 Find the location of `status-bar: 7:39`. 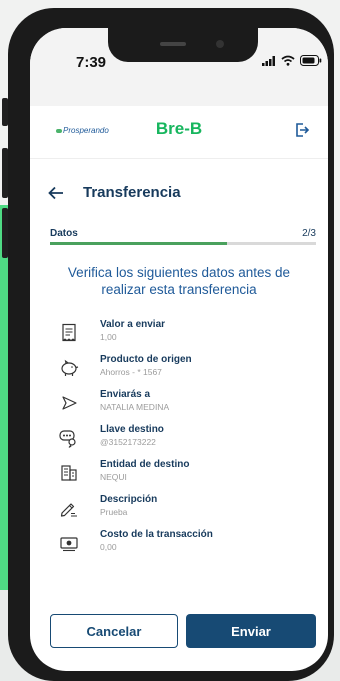

status-bar: 7:39 is located at coordinates (179, 67).